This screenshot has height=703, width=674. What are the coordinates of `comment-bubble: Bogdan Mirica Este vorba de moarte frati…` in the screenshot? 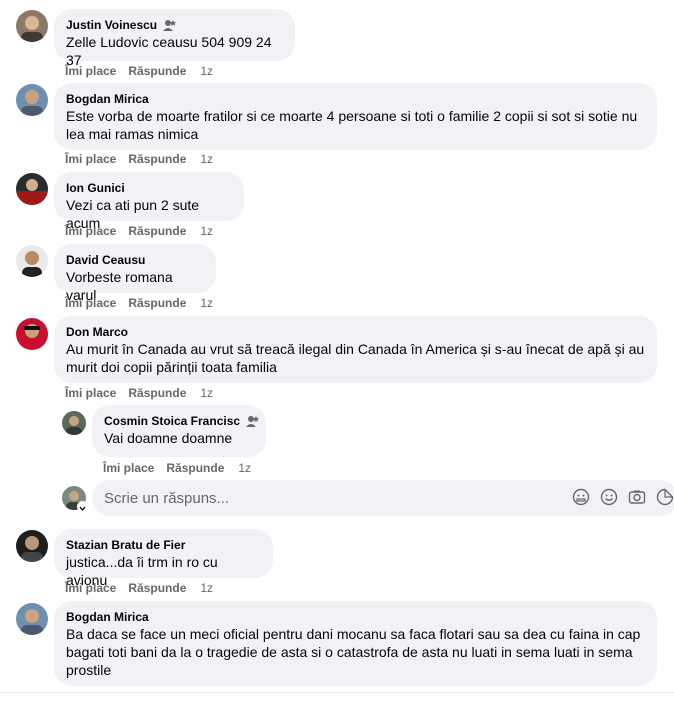 It's located at (355, 116).